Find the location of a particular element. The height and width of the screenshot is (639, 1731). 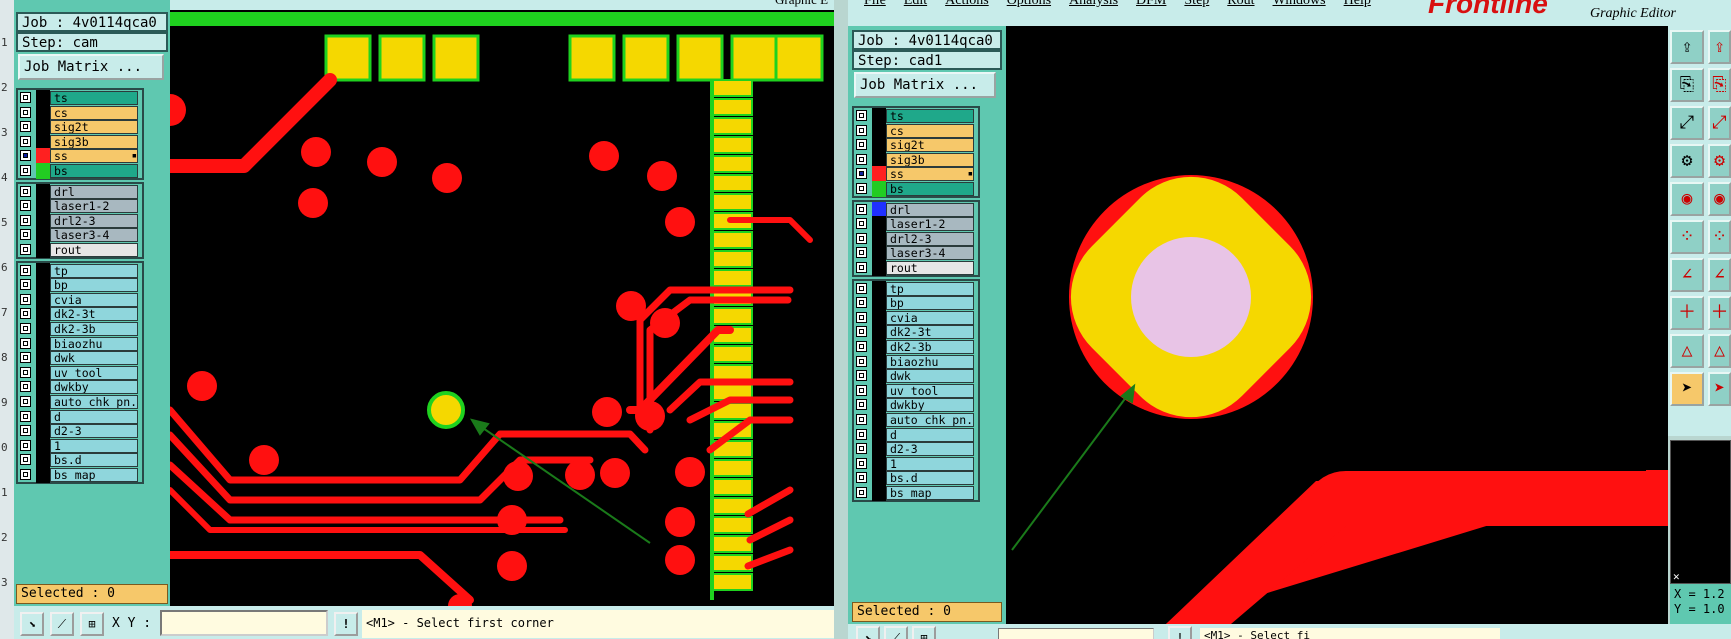

add-feature-icon: ＋ is located at coordinates (1687, 313).